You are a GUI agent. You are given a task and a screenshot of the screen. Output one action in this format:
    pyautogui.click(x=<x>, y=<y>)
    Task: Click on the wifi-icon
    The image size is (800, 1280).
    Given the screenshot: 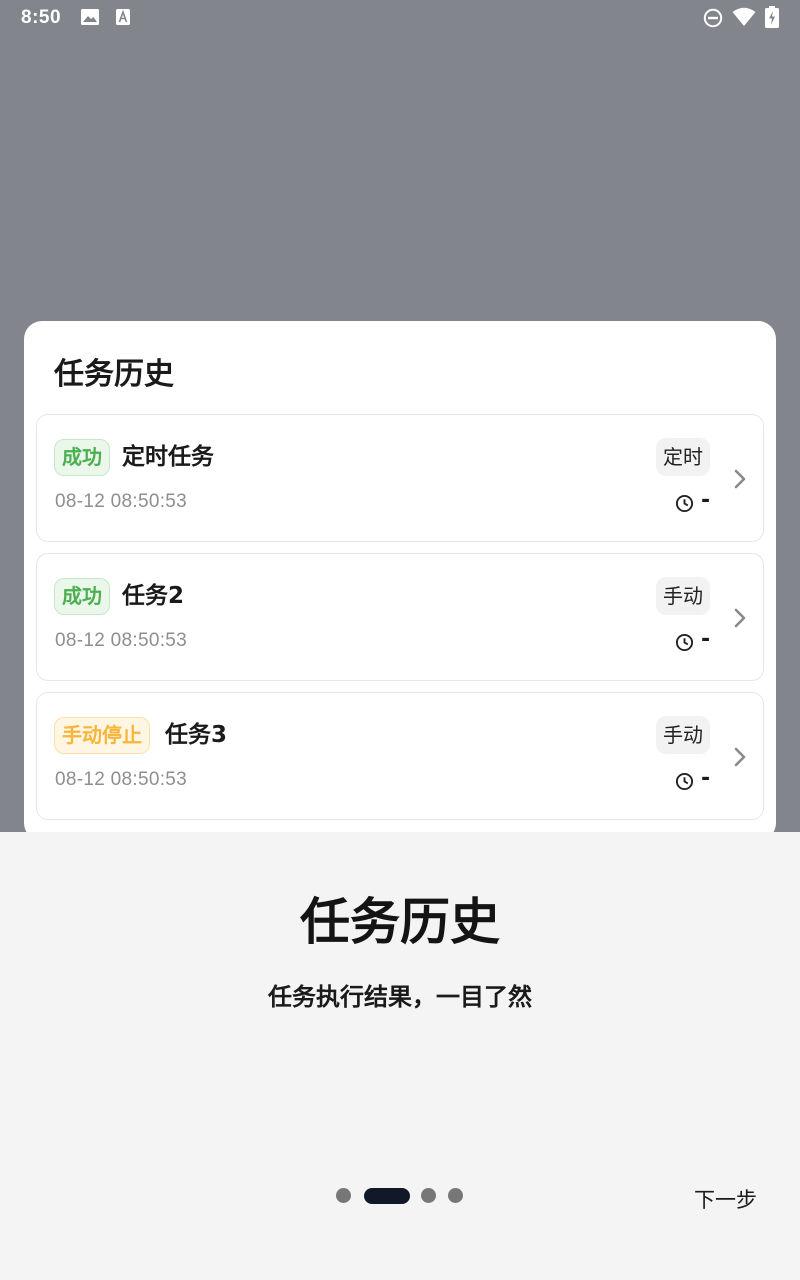 What is the action you would take?
    pyautogui.click(x=744, y=16)
    